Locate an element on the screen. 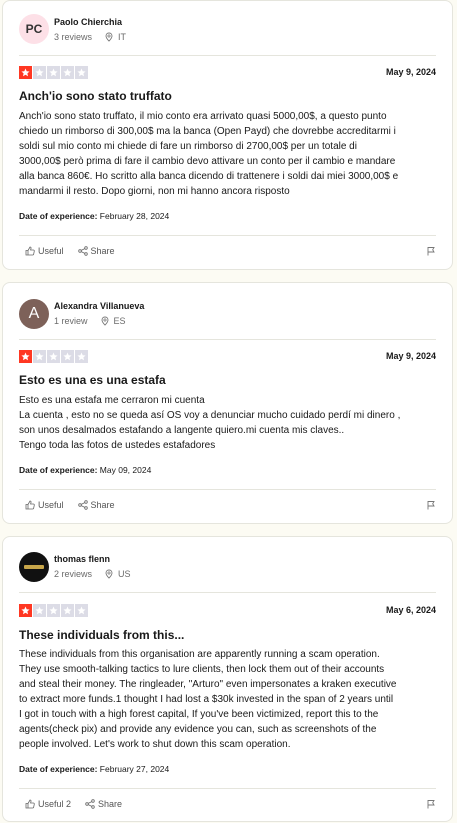 The width and height of the screenshot is (457, 823). reviewer-meta: 2 reviews US is located at coordinates (92, 574).